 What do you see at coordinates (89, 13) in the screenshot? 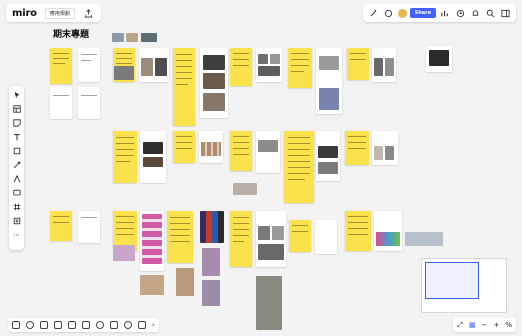
I see `export-icon` at bounding box center [89, 13].